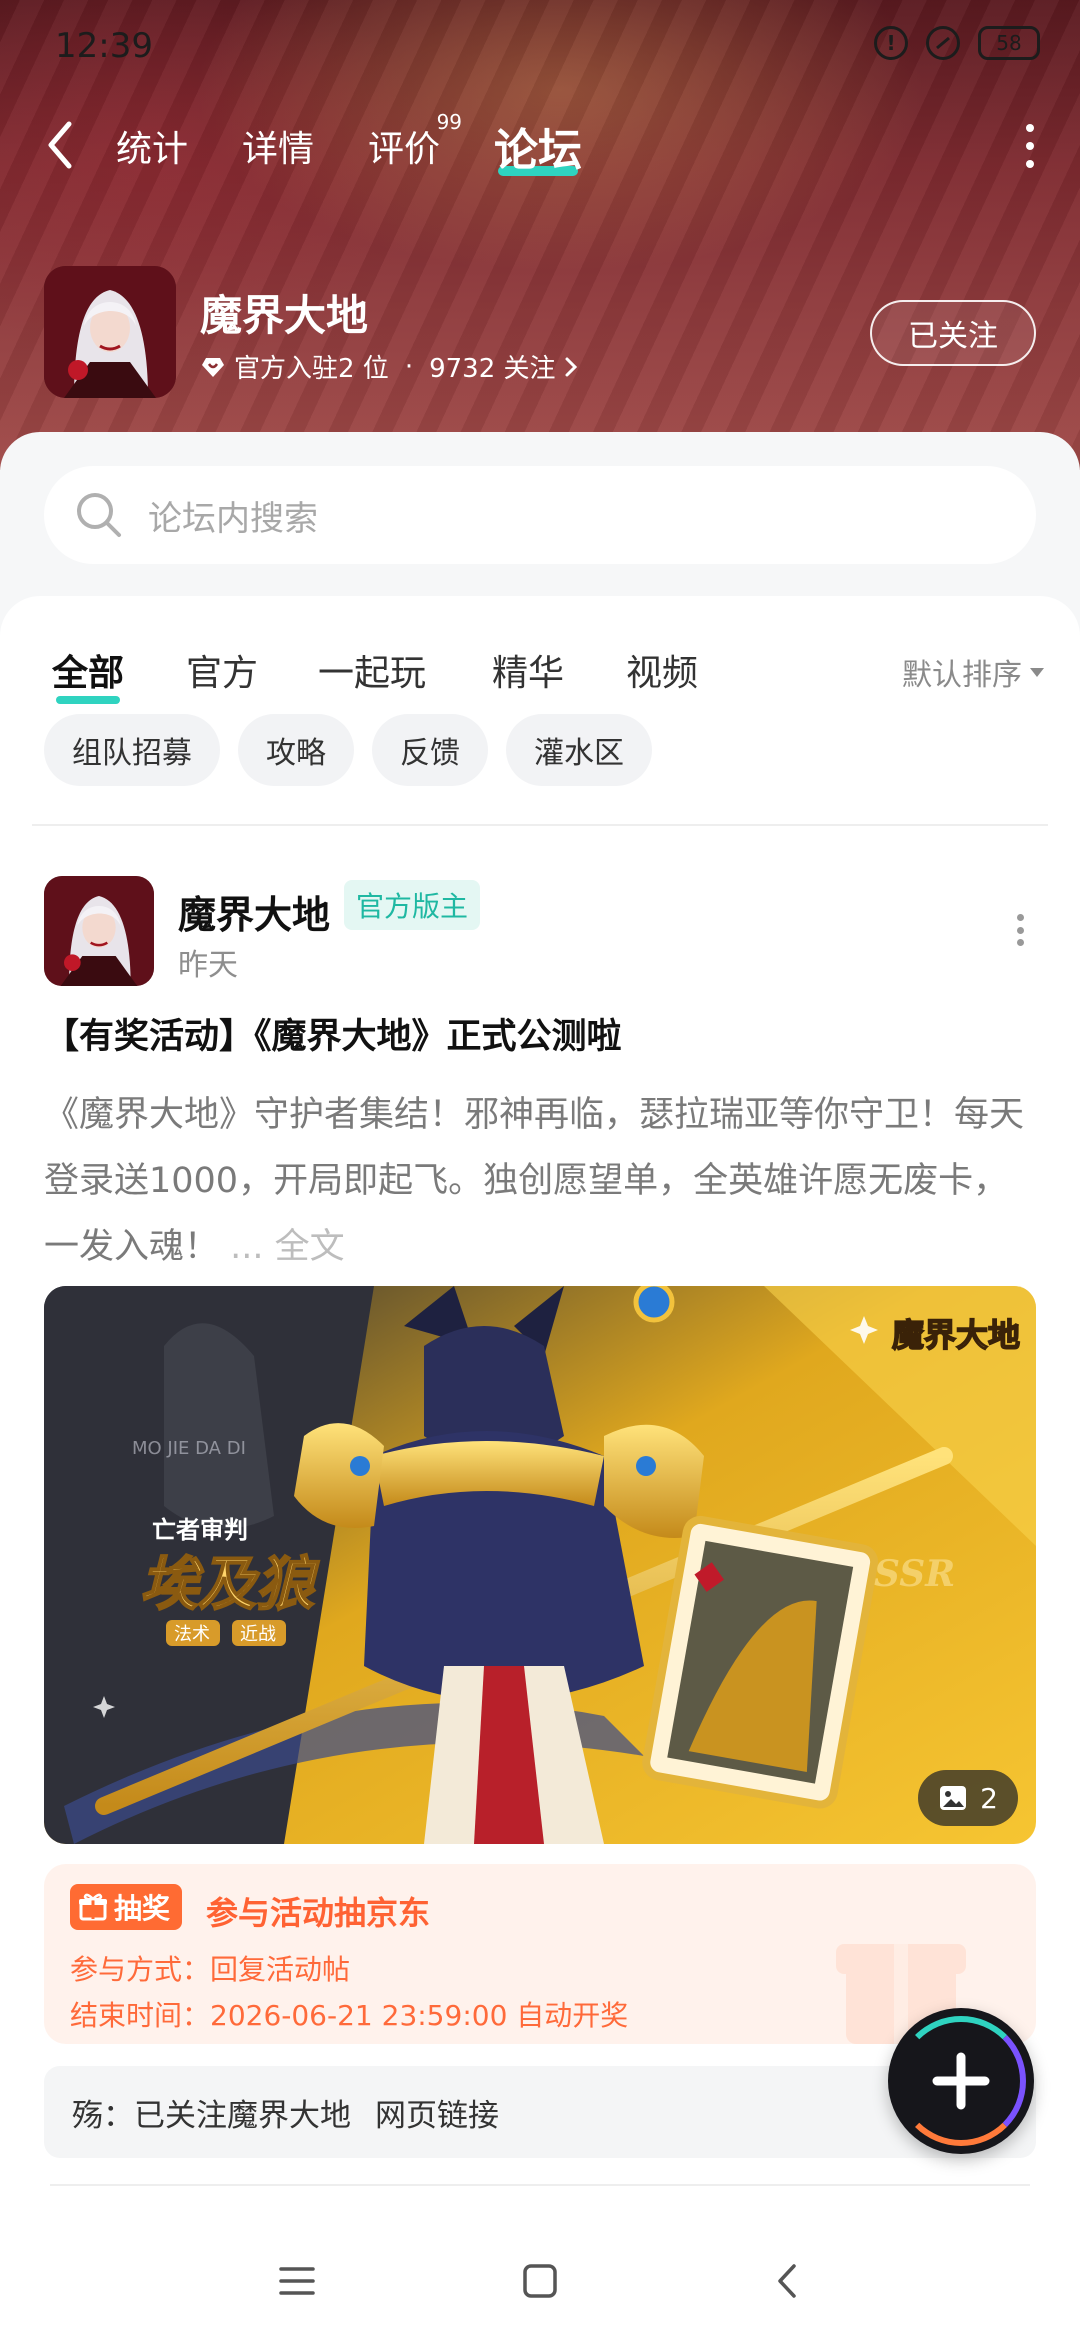  What do you see at coordinates (449, 122) in the screenshot?
I see `reviews-count-badge: 99` at bounding box center [449, 122].